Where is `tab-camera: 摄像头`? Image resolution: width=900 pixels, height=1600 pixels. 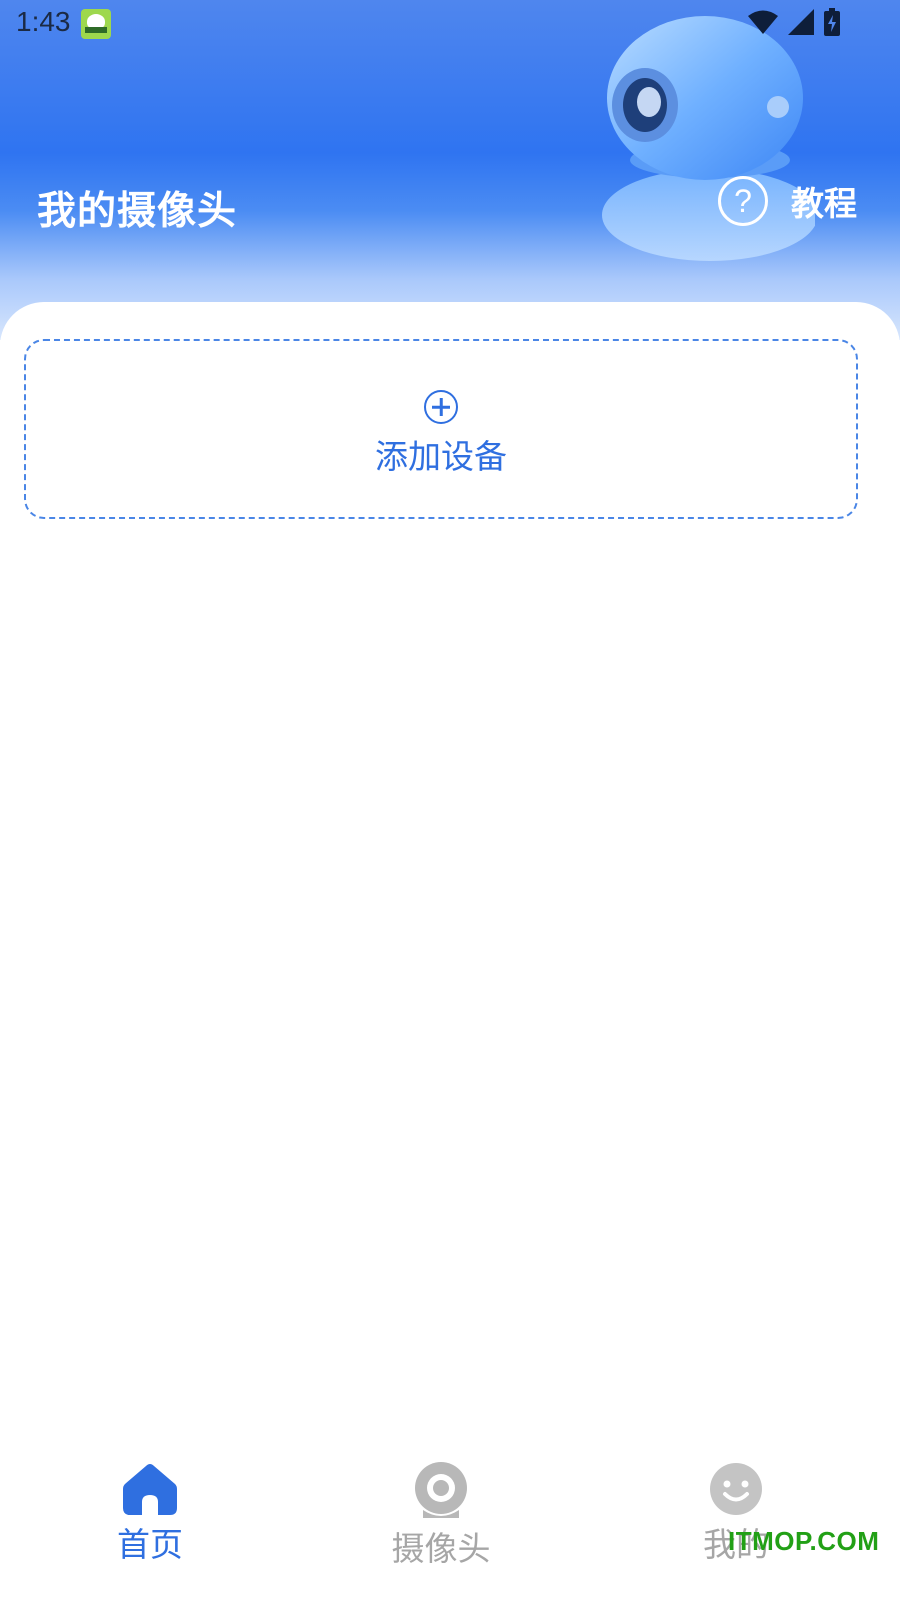 tab-camera: 摄像头 is located at coordinates (441, 1516).